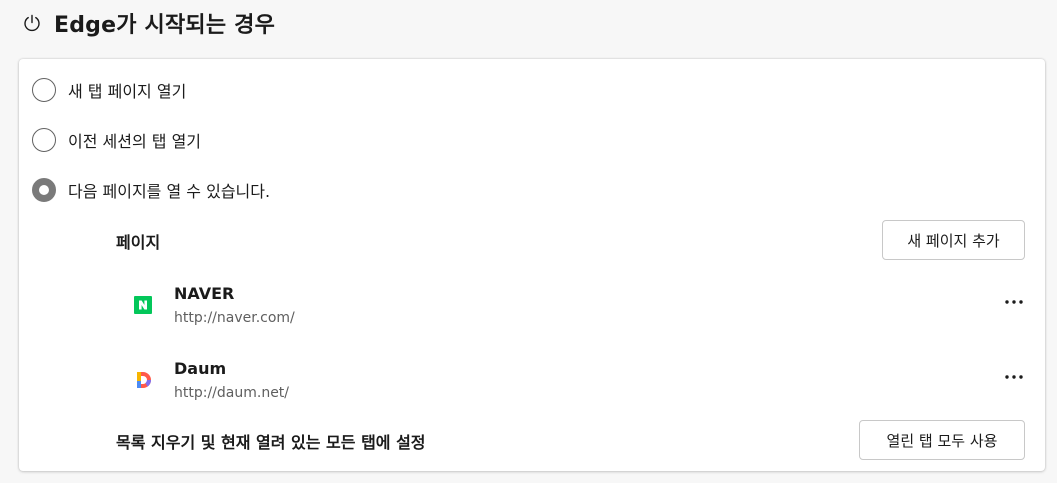 Image resolution: width=1057 pixels, height=483 pixels. Describe the element at coordinates (200, 368) in the screenshot. I see `page-name: Daum` at that location.